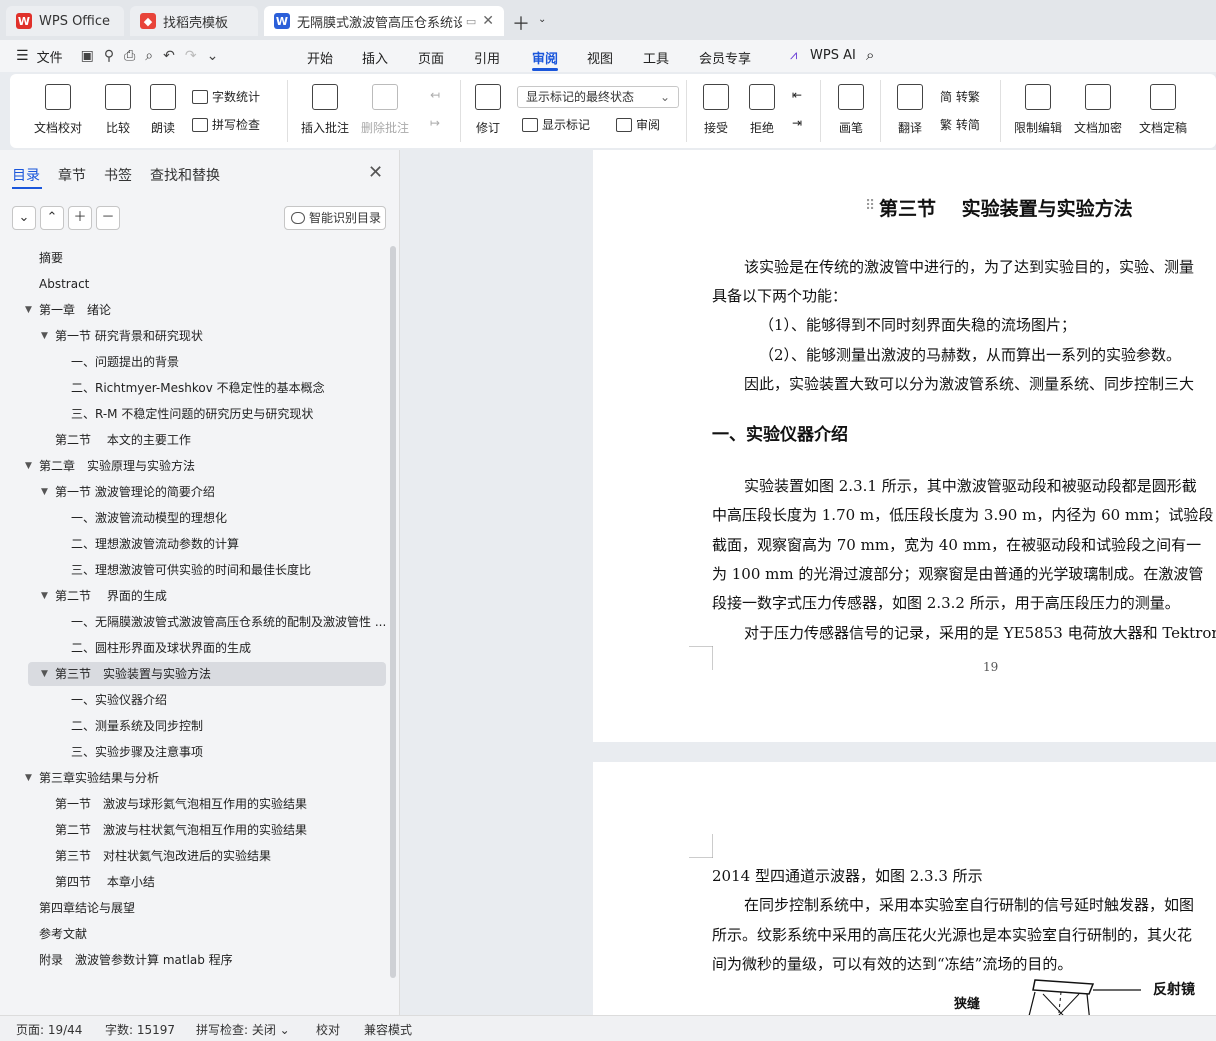 This screenshot has height=1041, width=1216. I want to click on compat-mode-status: 兼容模式, so click(388, 1029).